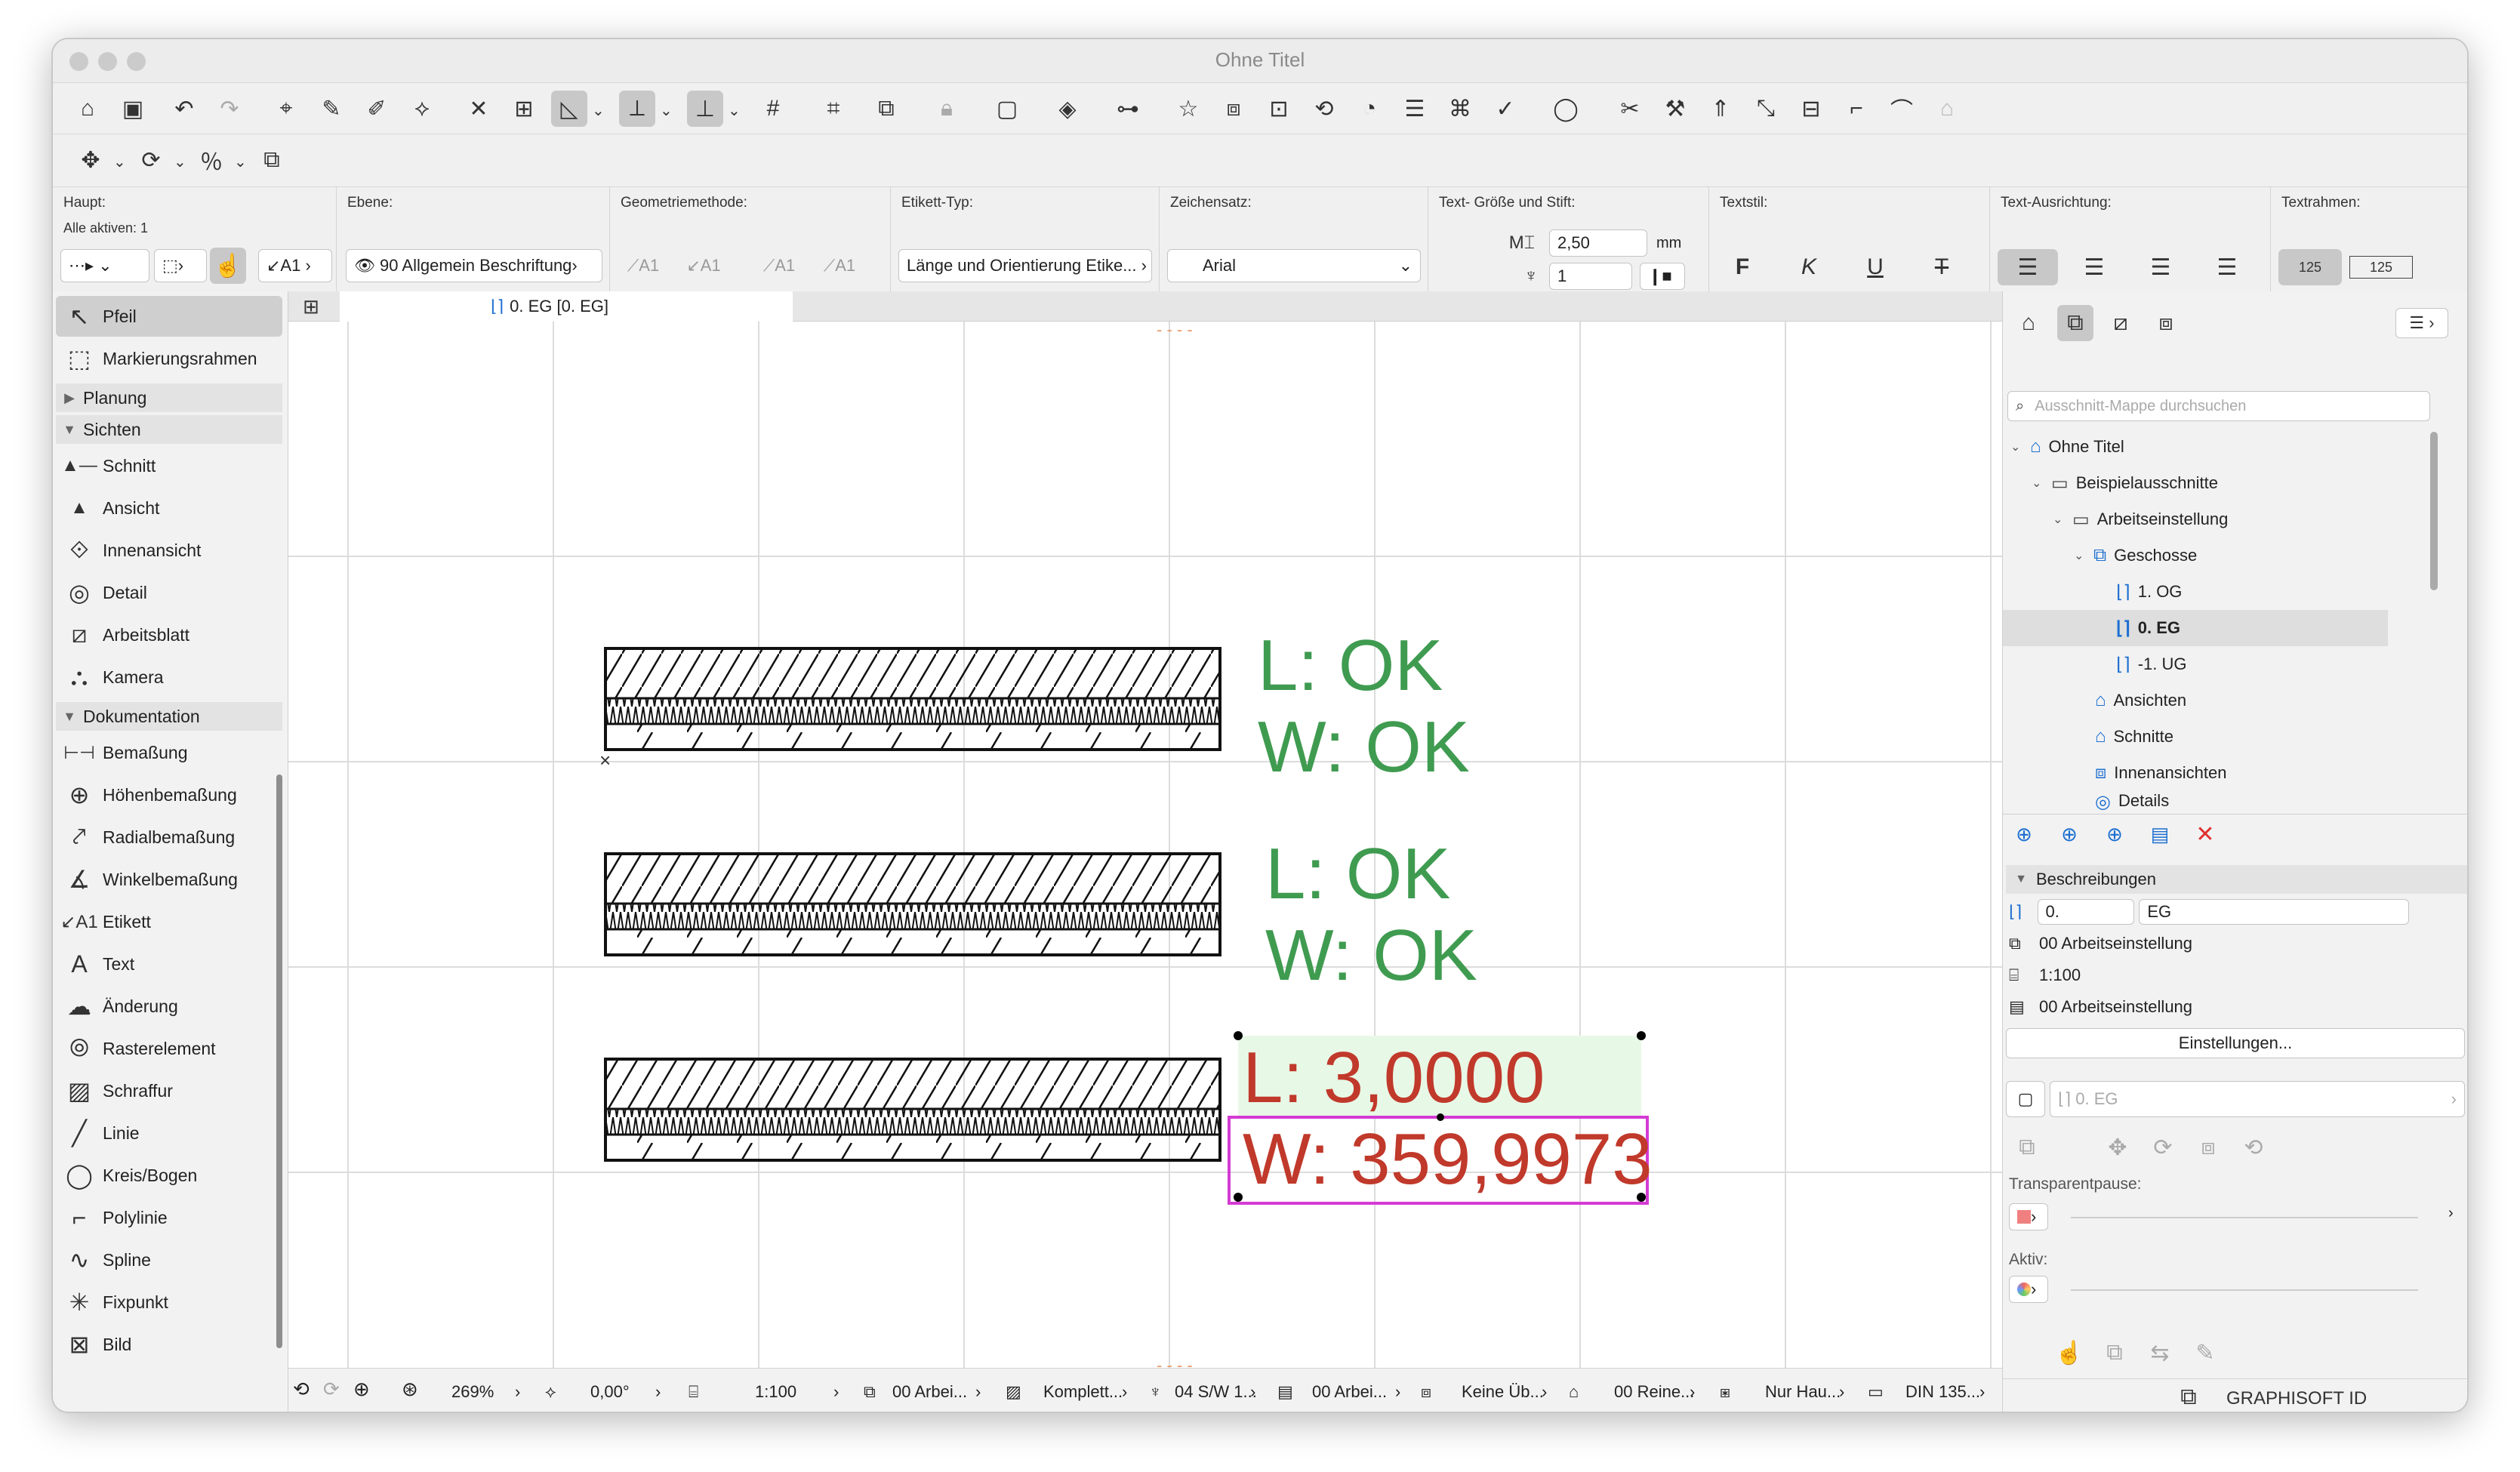 This screenshot has width=2520, height=1472. I want to click on tool-innenansicht: ⟐ Innenansicht, so click(169, 550).